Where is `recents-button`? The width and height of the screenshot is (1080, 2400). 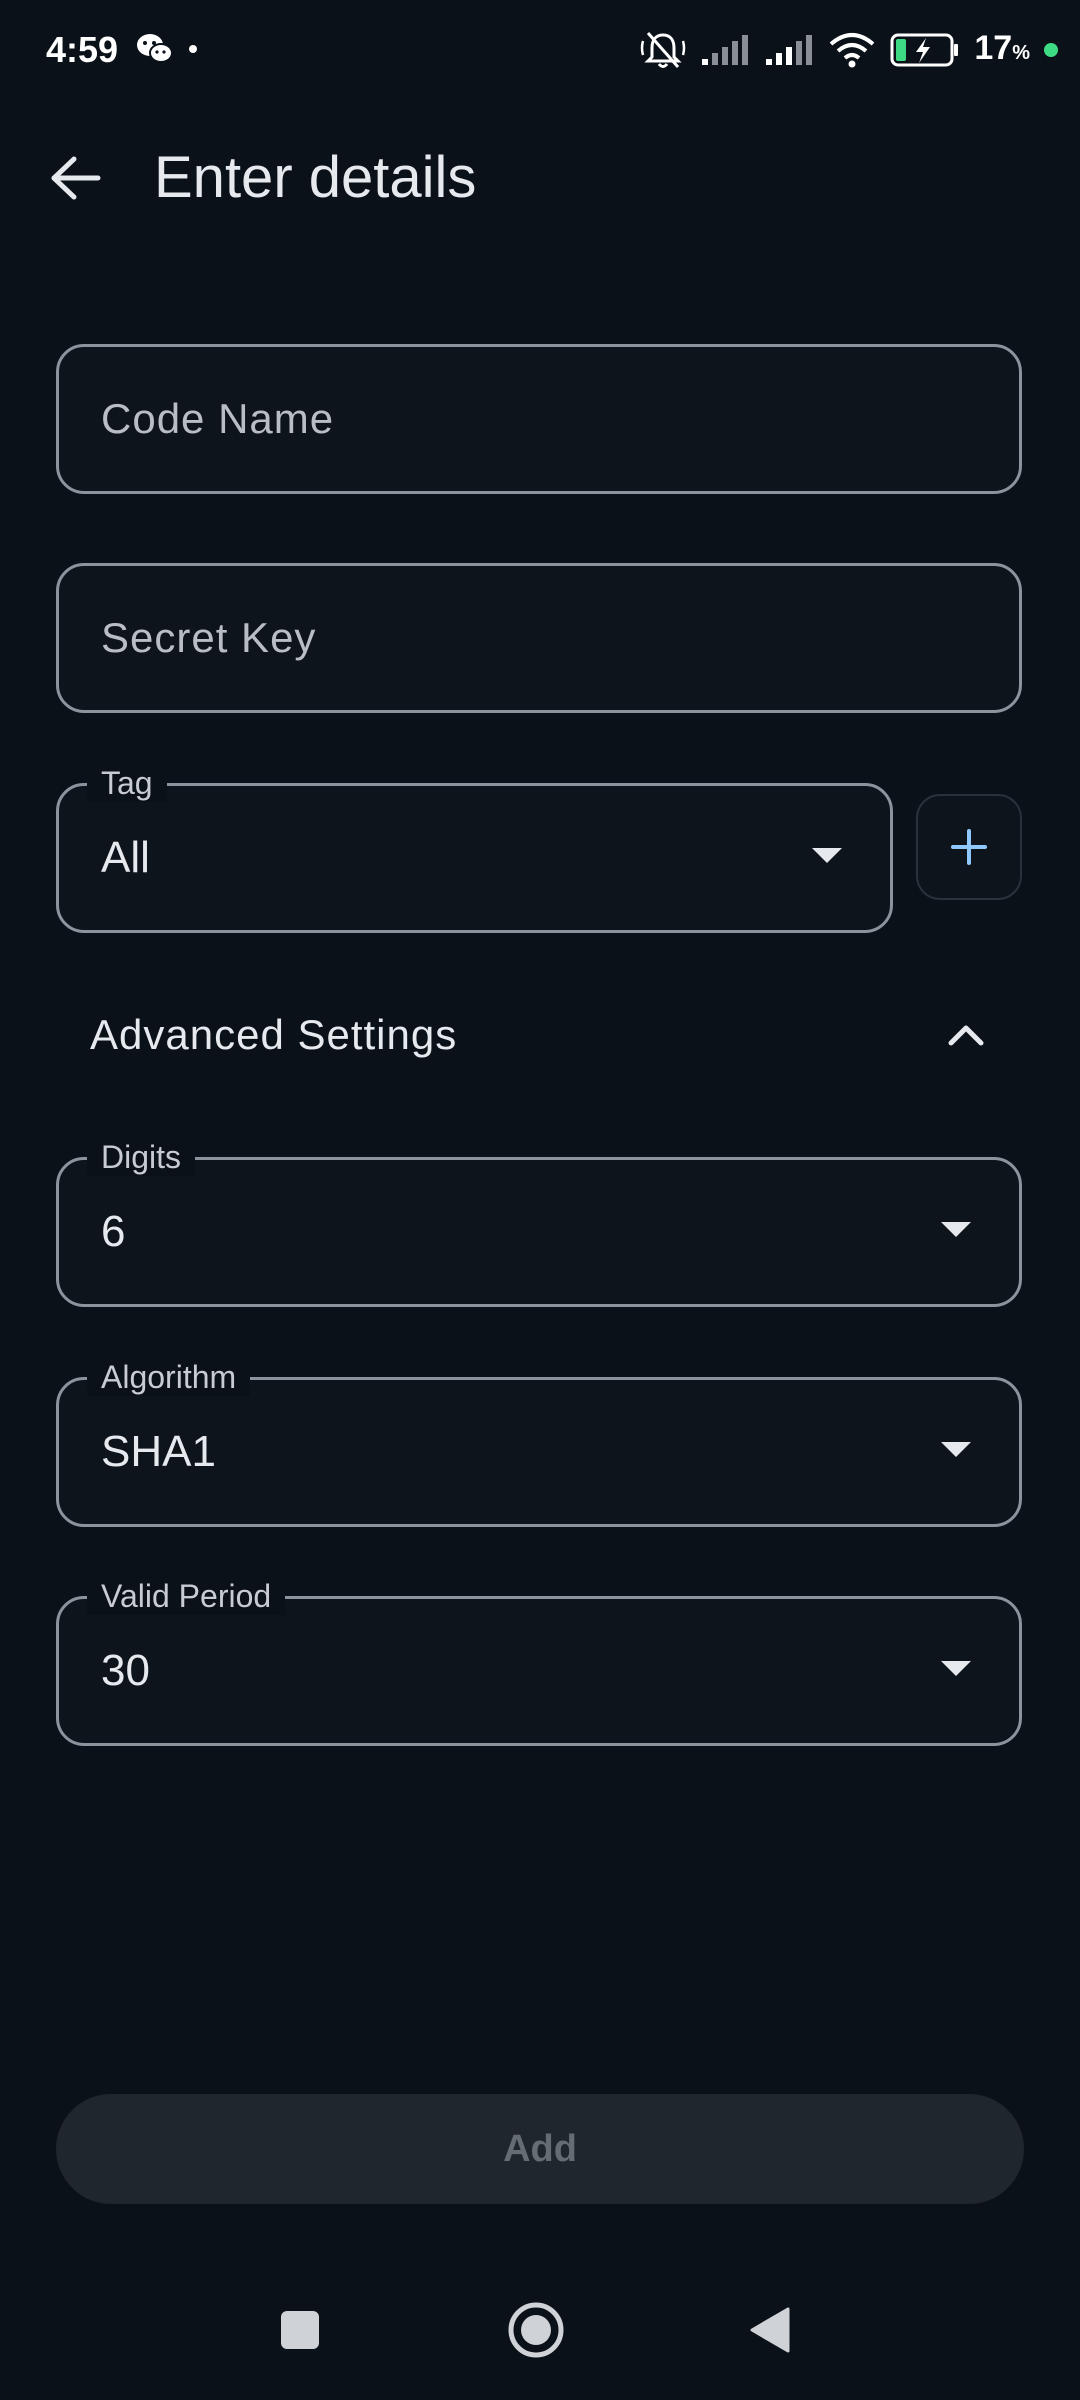
recents-button is located at coordinates (300, 2330).